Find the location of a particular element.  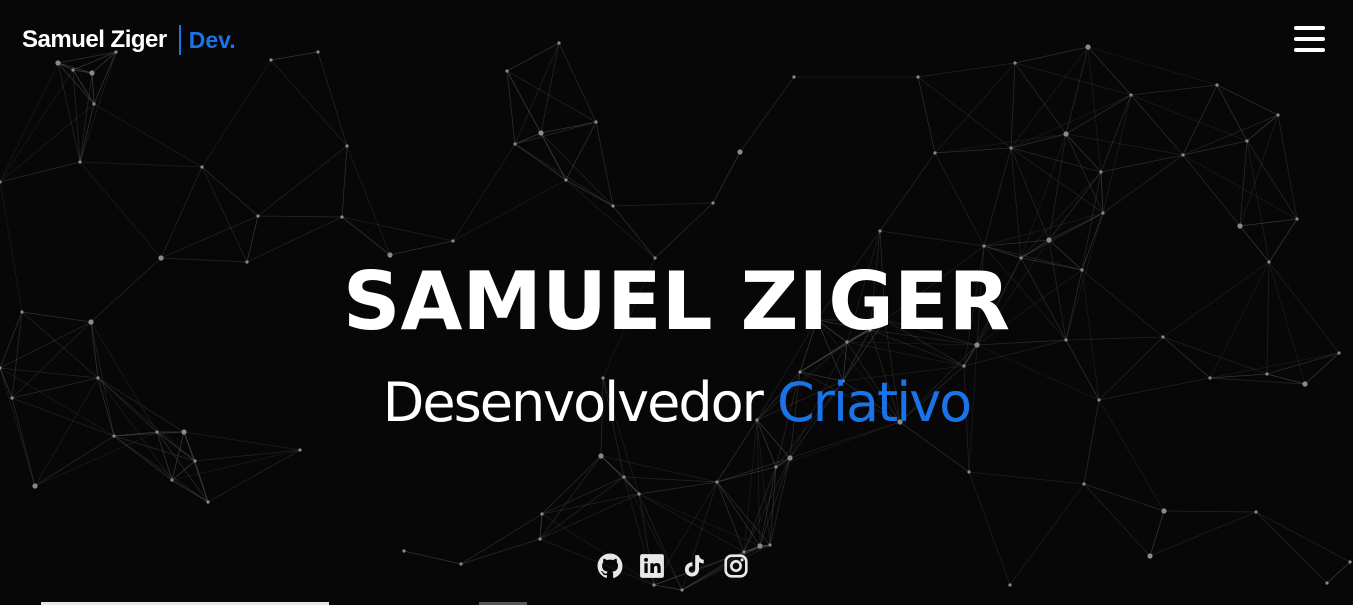

github-link is located at coordinates (610, 566).